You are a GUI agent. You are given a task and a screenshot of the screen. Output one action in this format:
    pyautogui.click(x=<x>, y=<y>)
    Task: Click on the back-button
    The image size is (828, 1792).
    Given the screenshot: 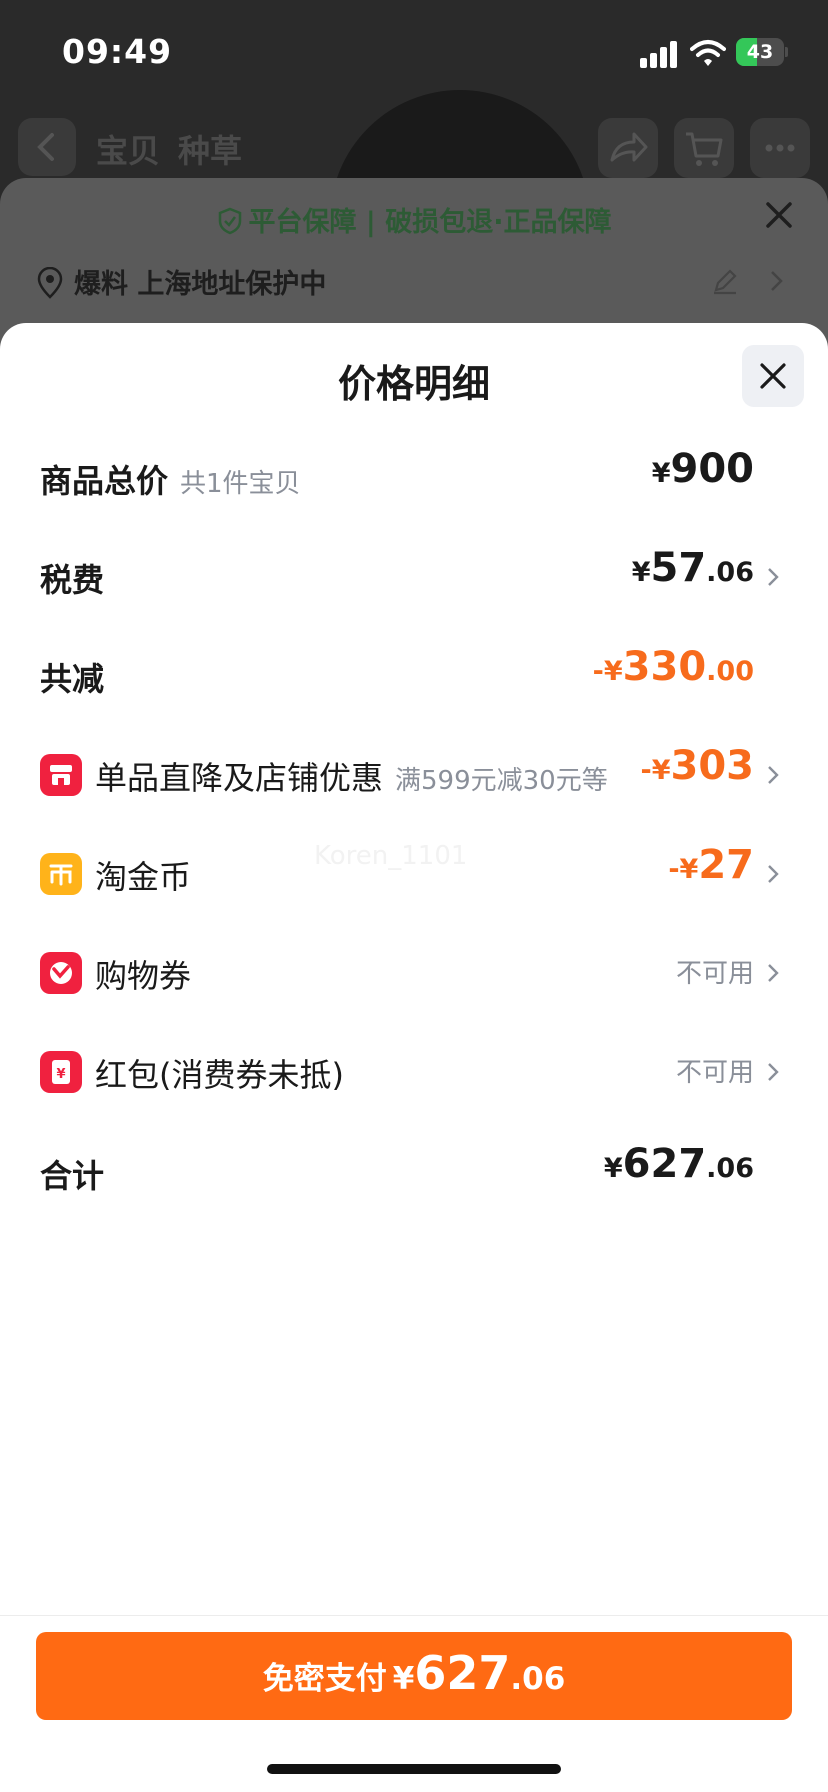 What is the action you would take?
    pyautogui.click(x=47, y=147)
    